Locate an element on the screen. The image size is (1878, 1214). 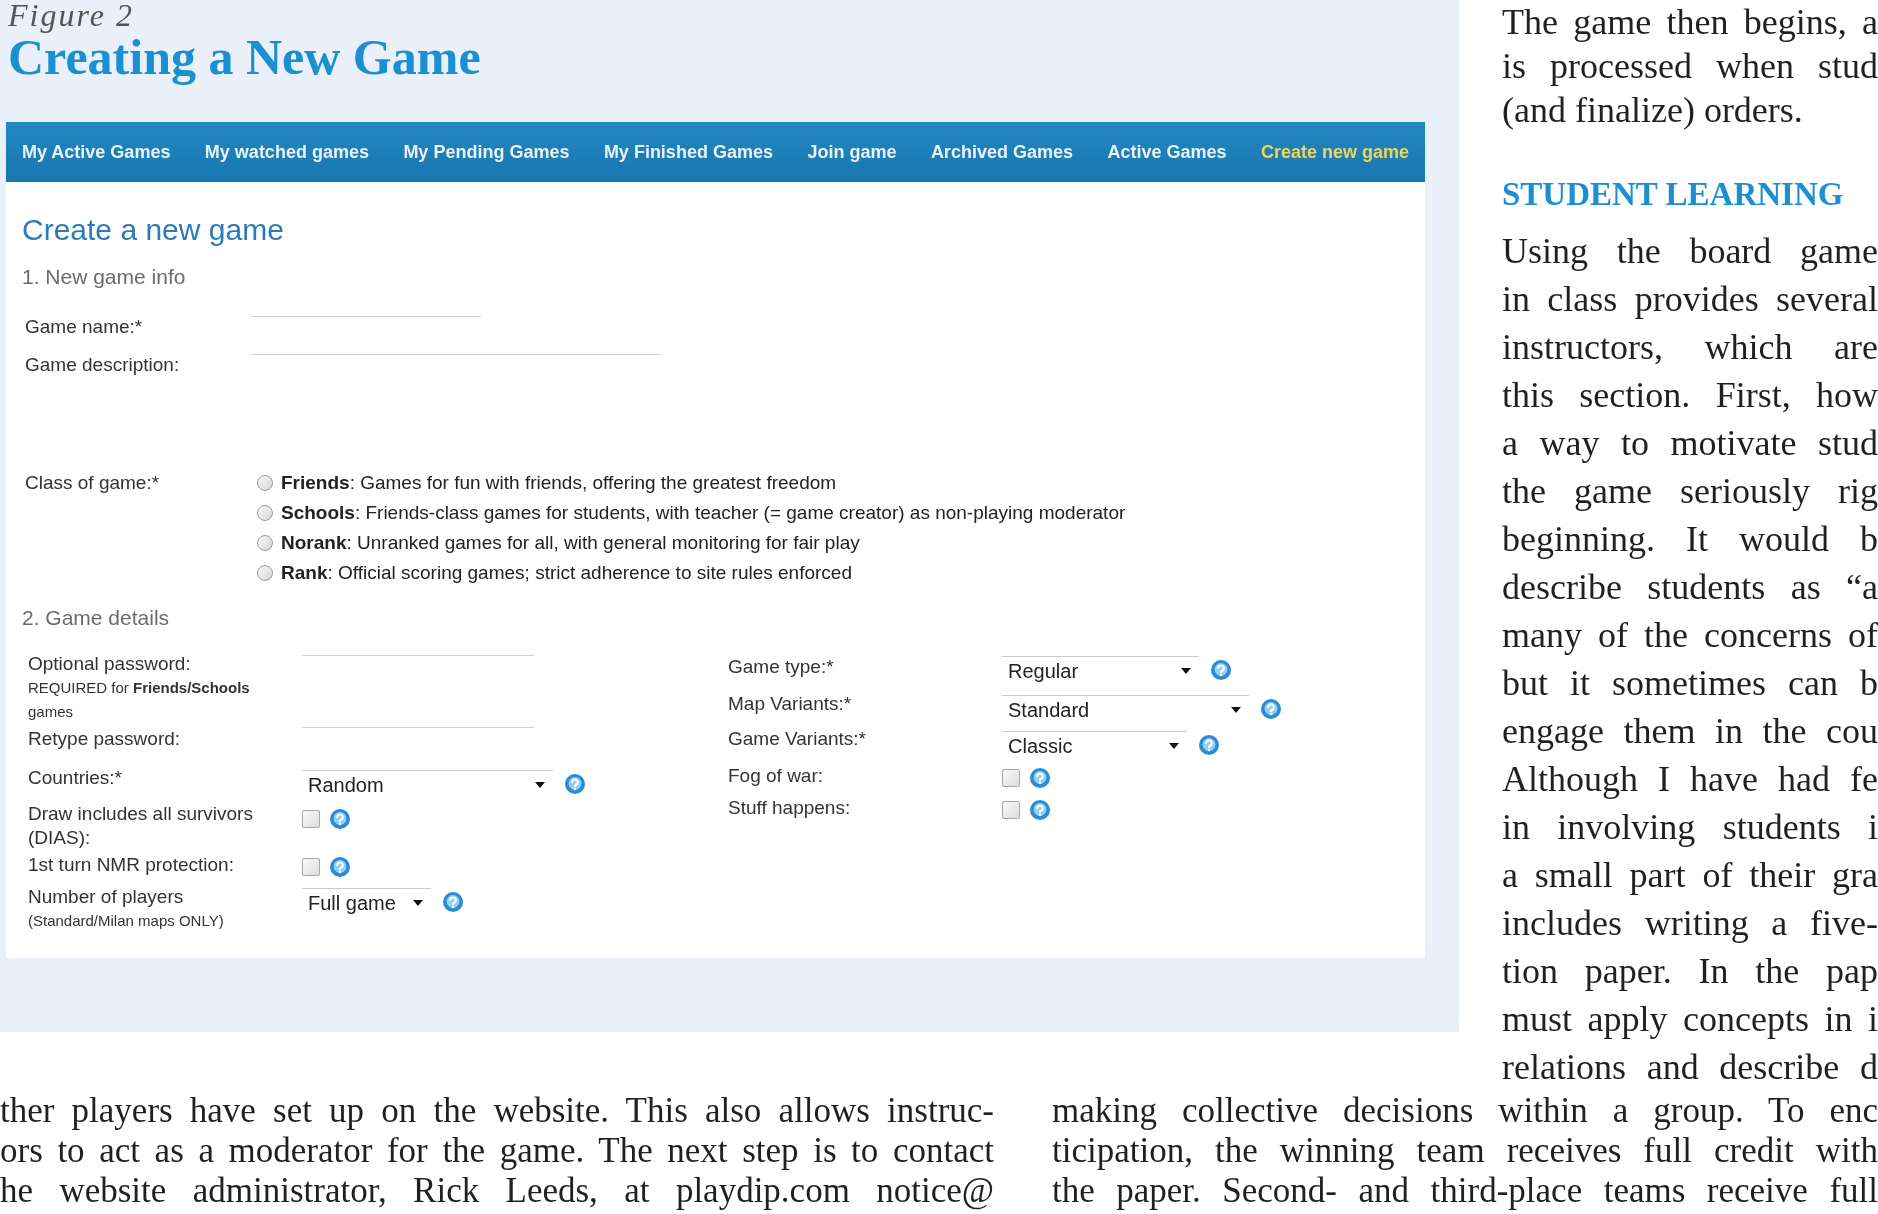
paragraph-text: ther players have set up on the website. This also allows instruc- ors to act as a moderator for the game. The next step is to contact he website administrator, Rick Leeds, at playdip.com notice@ is located at coordinates (497, 1151).